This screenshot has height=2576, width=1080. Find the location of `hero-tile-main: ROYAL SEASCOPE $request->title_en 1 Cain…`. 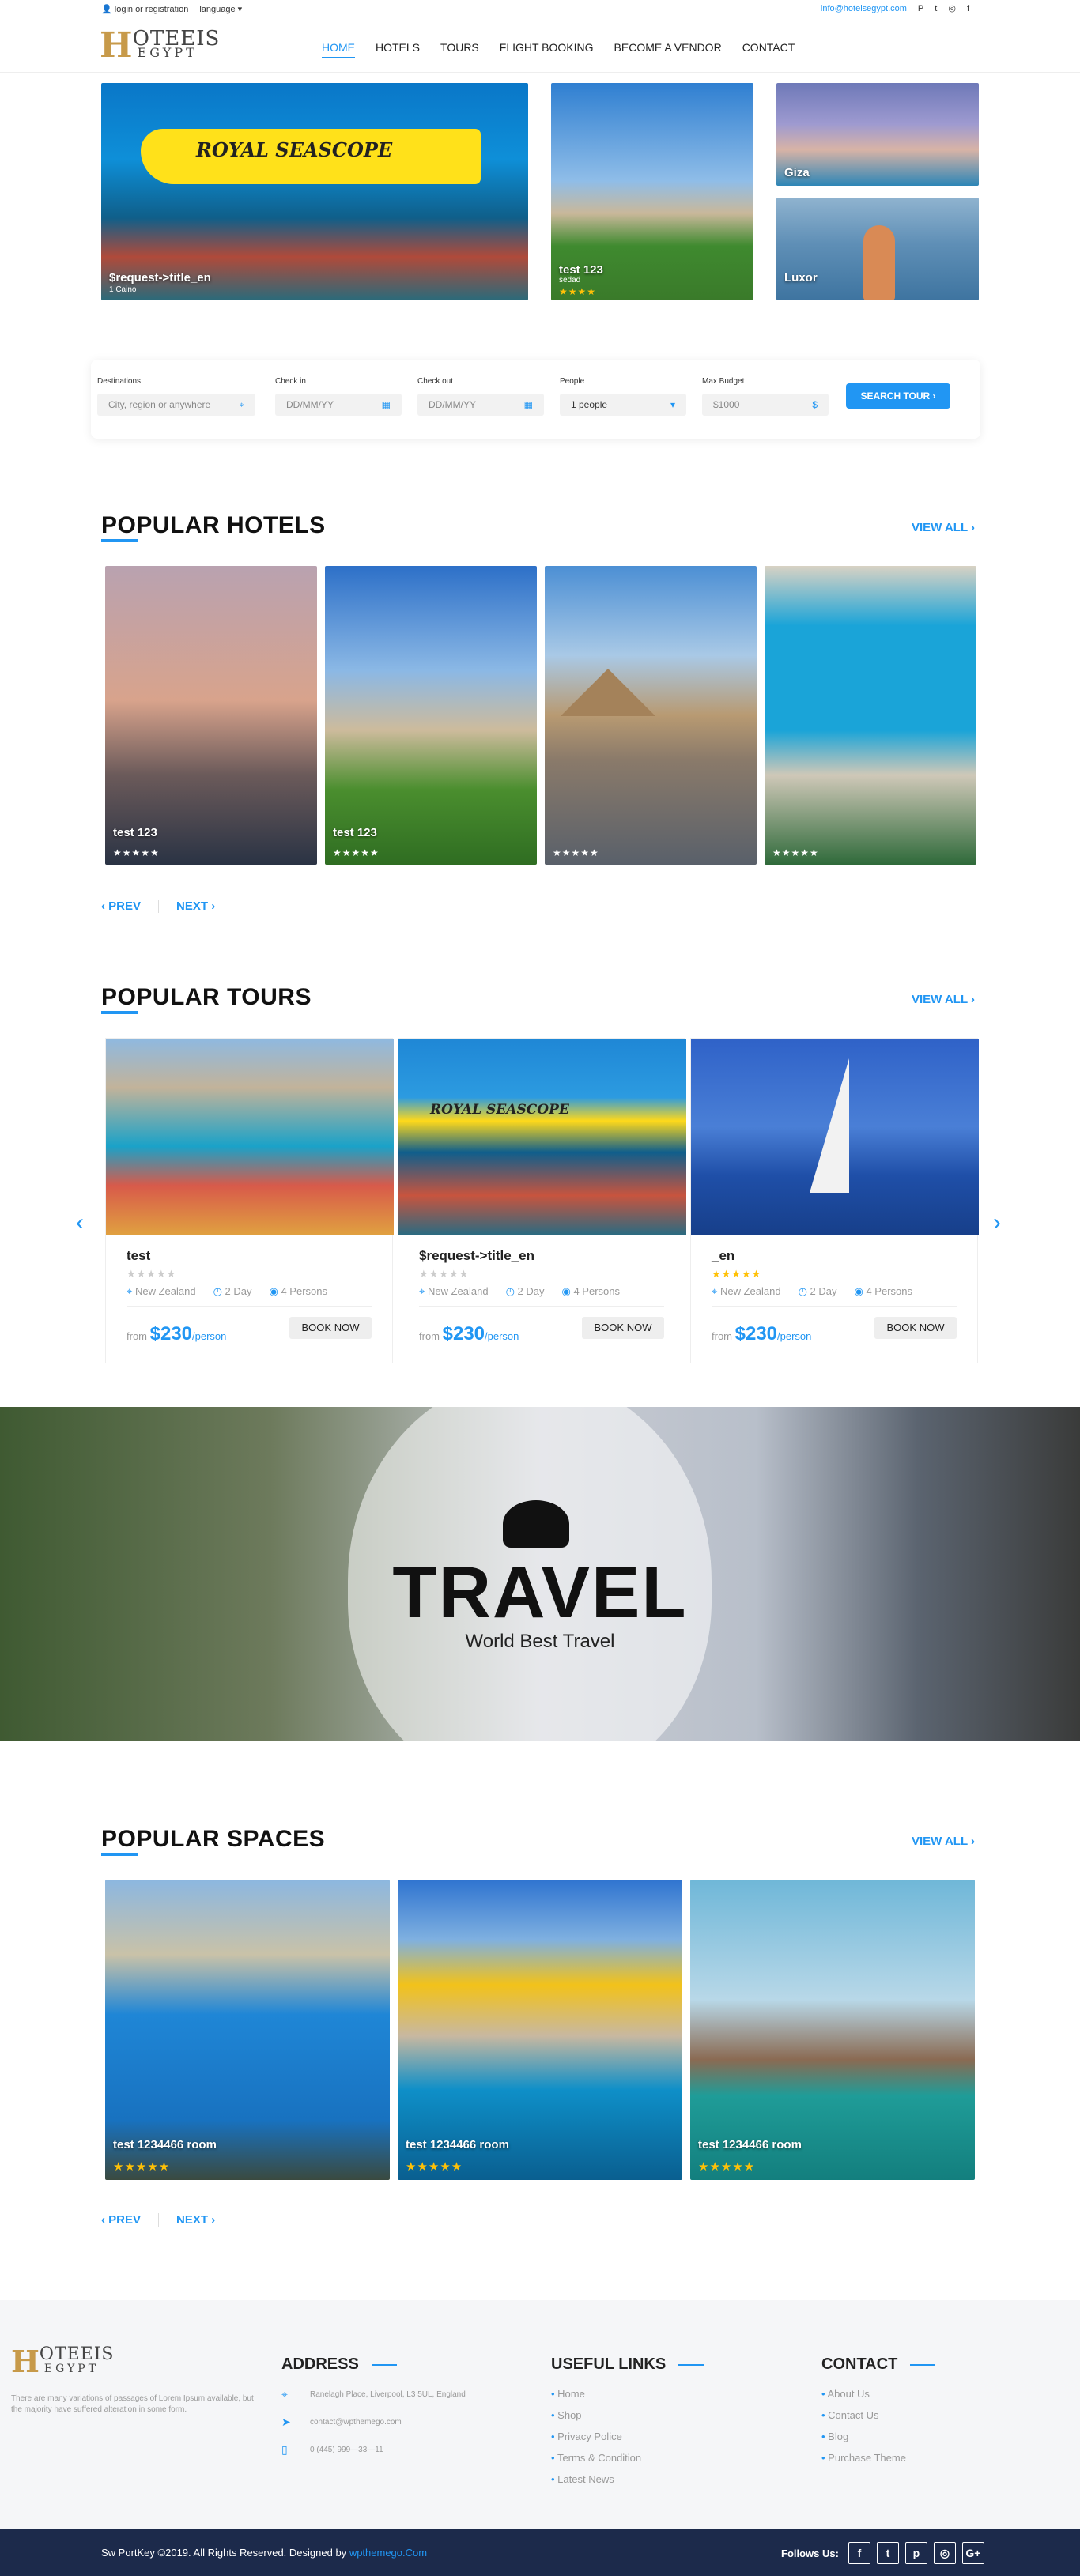

hero-tile-main: ROYAL SEASCOPE $request->title_en 1 Cain… is located at coordinates (314, 191).